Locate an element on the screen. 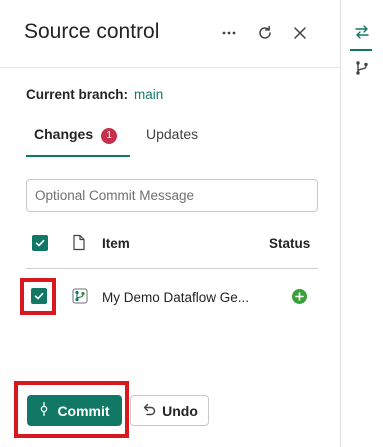  tab-updates: Updates is located at coordinates (172, 134).